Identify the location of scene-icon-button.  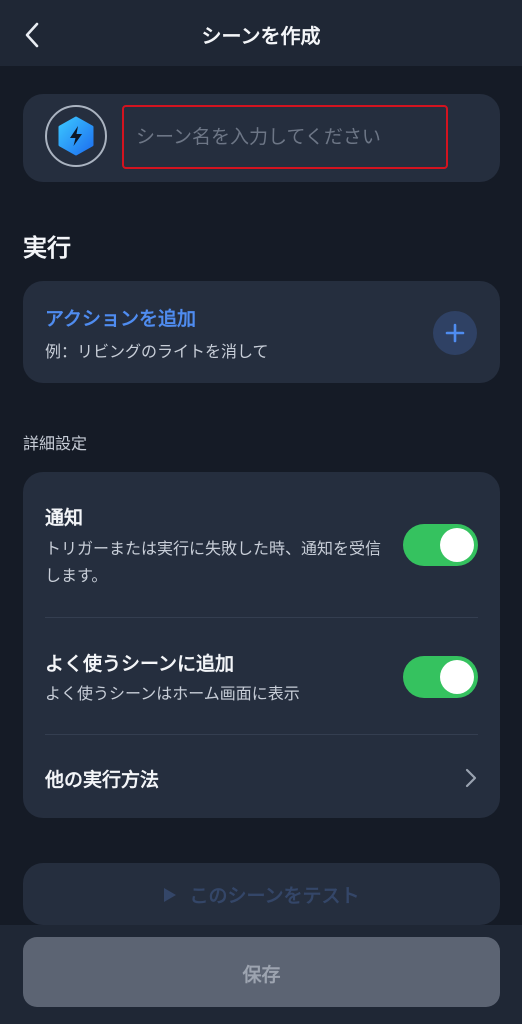
(76, 136).